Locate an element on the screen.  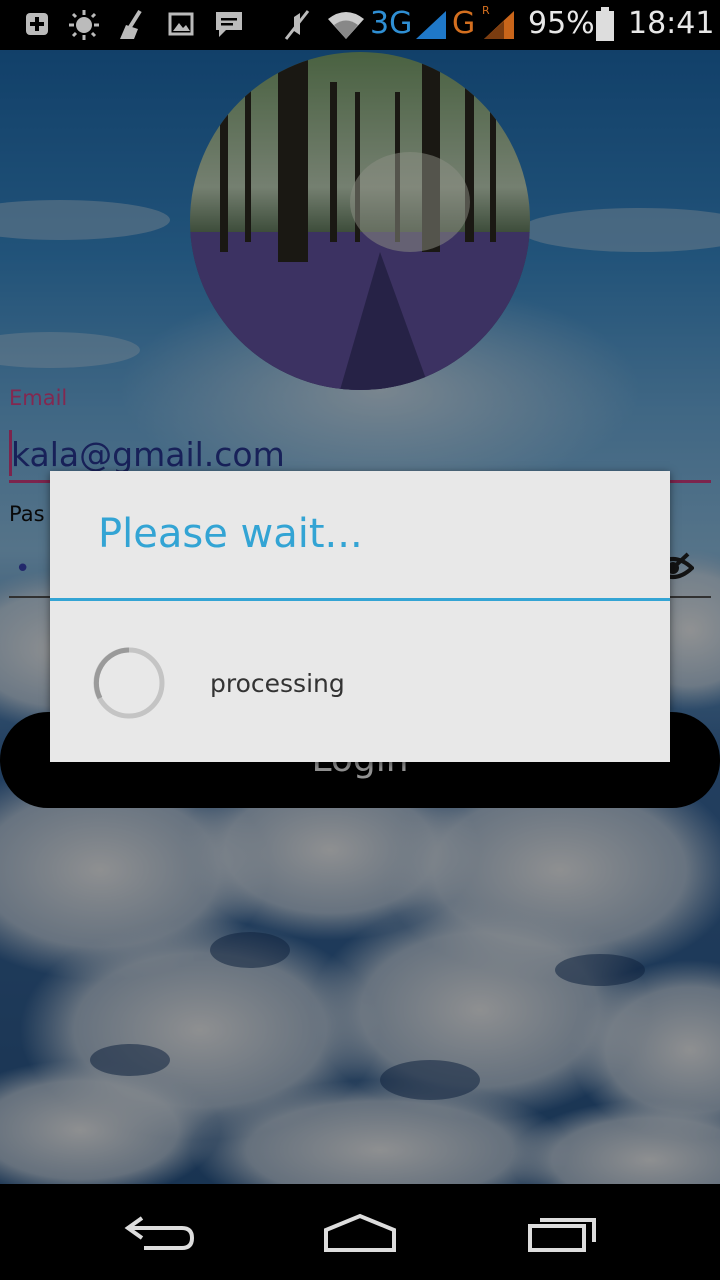
wifi-icon is located at coordinates (346, 25).